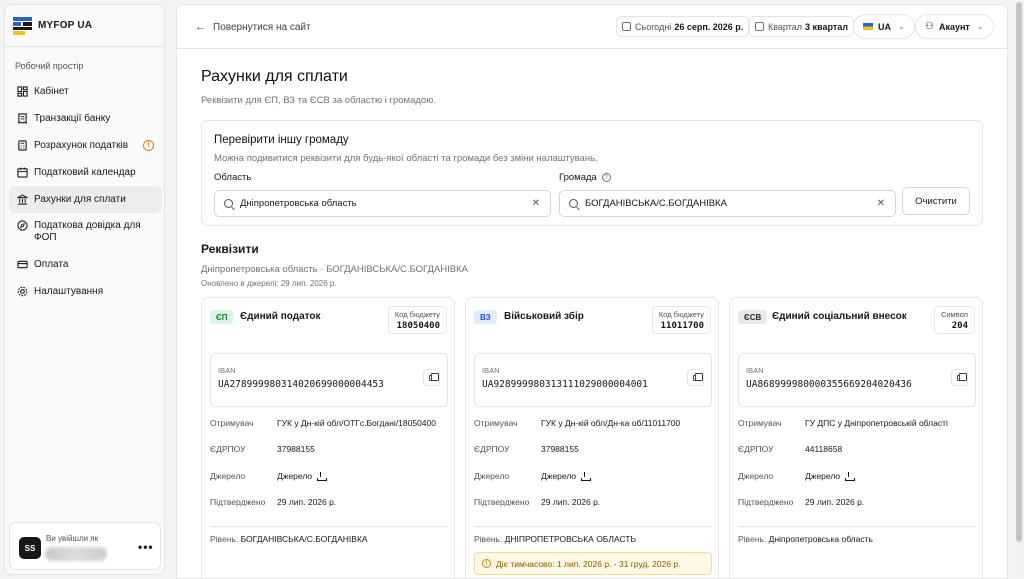 This screenshot has width=1024, height=579. What do you see at coordinates (759, 26) in the screenshot?
I see `calendar-icon` at bounding box center [759, 26].